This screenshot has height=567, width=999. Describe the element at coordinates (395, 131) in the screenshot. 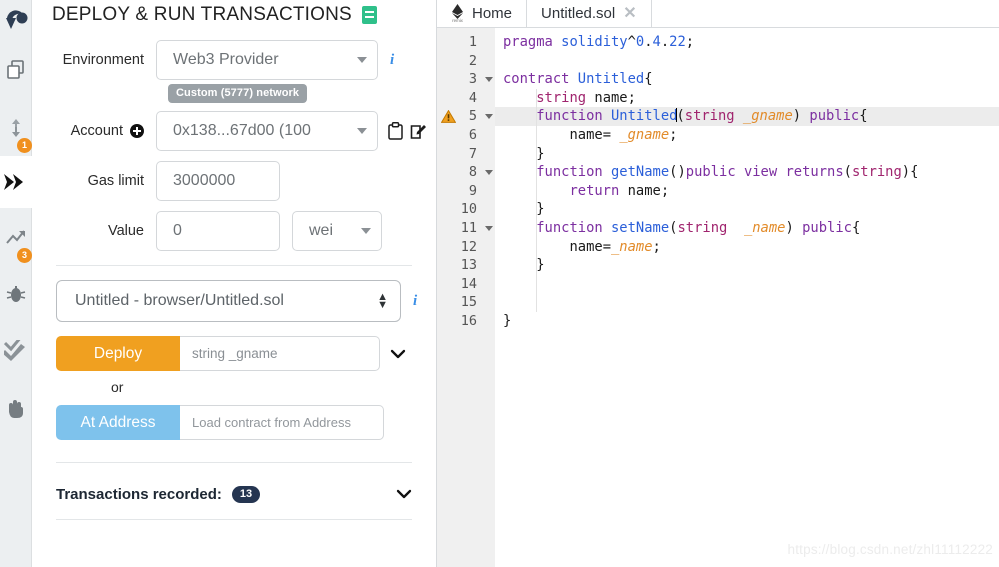

I see `clipboard-icon` at that location.